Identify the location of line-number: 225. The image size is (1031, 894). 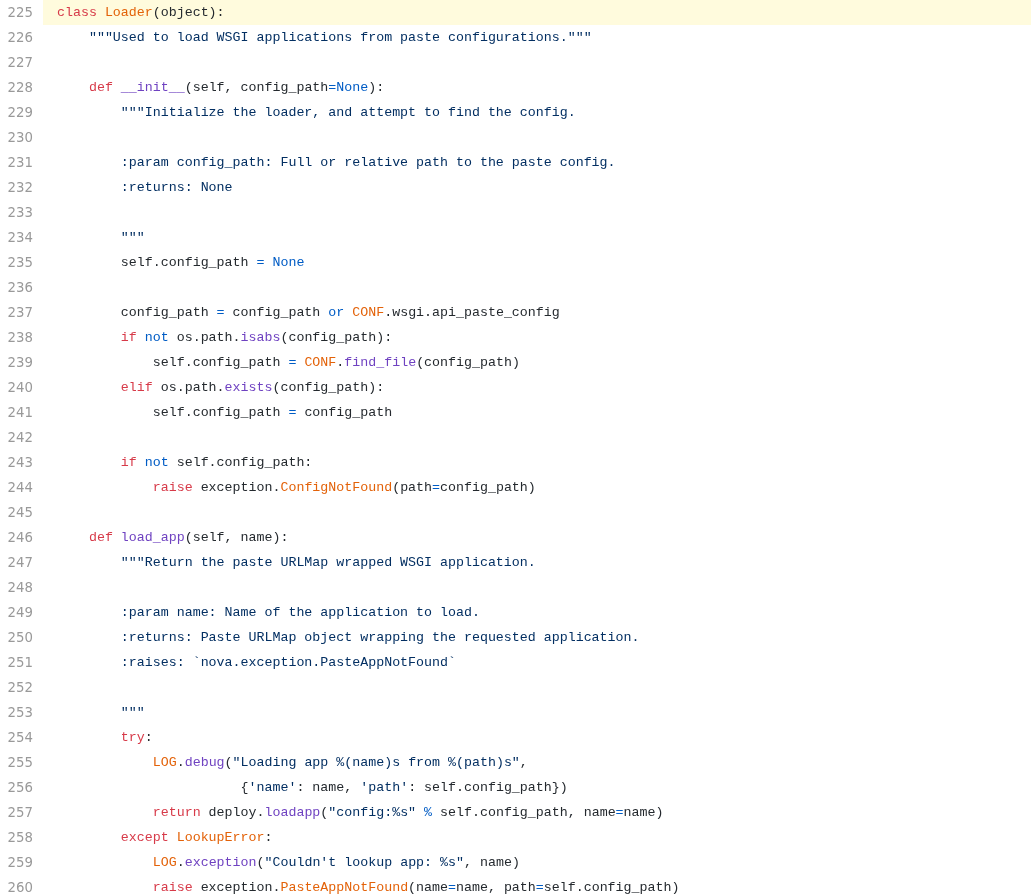
(20, 12).